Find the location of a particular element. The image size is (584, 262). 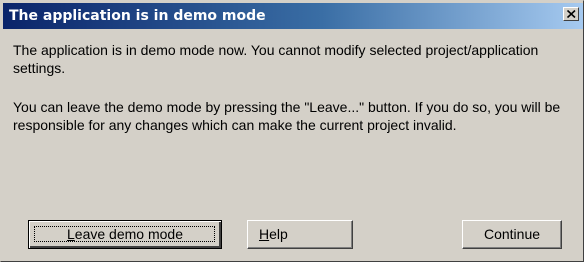

help-label-rest: elp is located at coordinates (278, 234).